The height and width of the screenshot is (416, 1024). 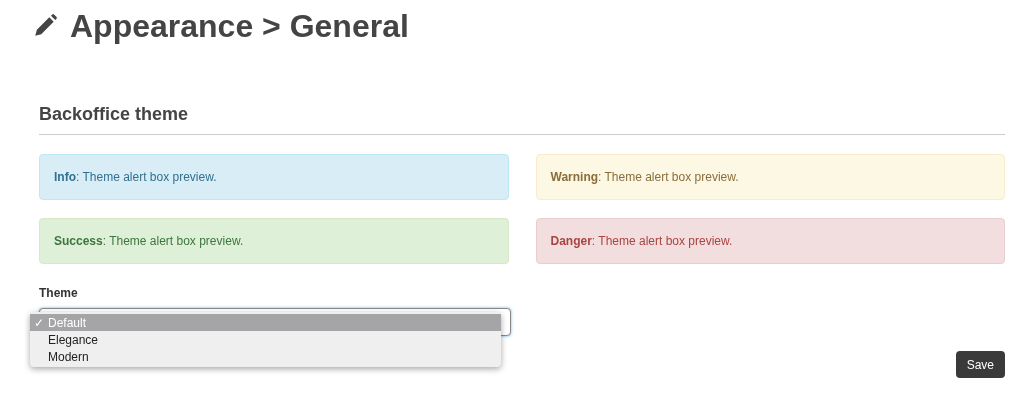 What do you see at coordinates (265, 339) in the screenshot?
I see `dropdown-option: Elegance` at bounding box center [265, 339].